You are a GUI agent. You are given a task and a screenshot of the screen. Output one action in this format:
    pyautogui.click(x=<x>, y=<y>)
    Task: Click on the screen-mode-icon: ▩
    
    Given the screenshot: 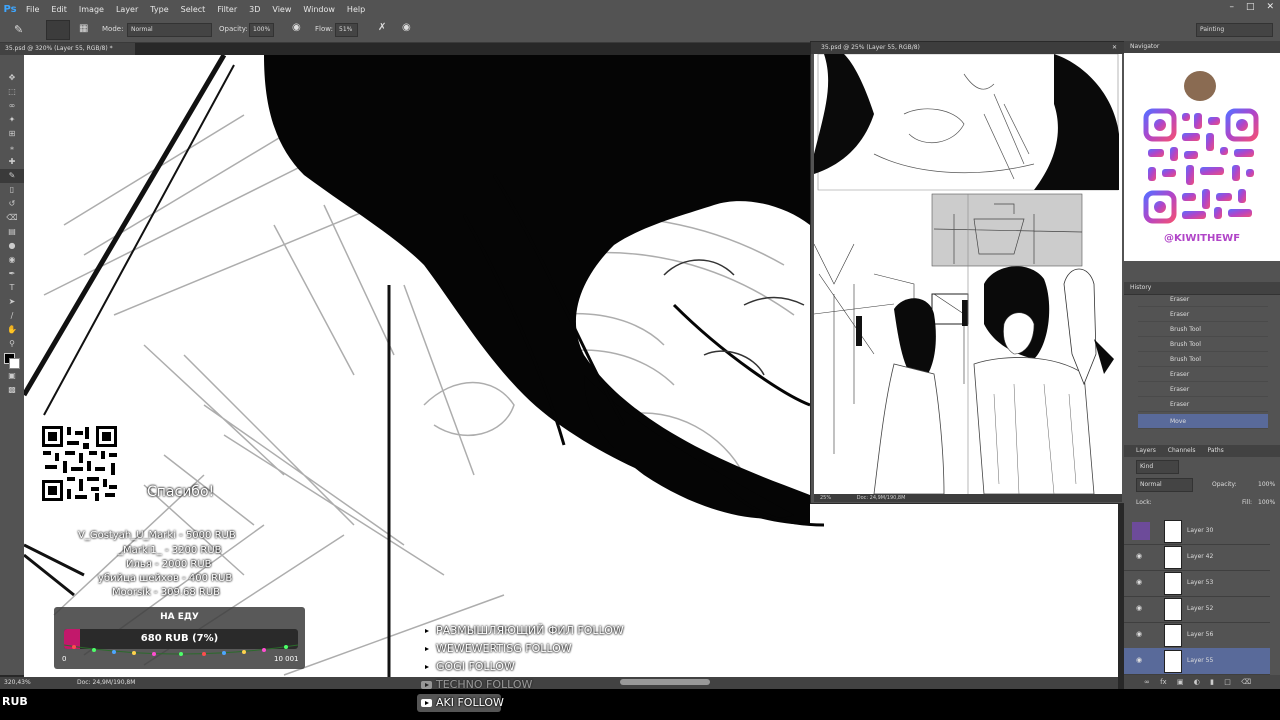 What is the action you would take?
    pyautogui.click(x=12, y=390)
    